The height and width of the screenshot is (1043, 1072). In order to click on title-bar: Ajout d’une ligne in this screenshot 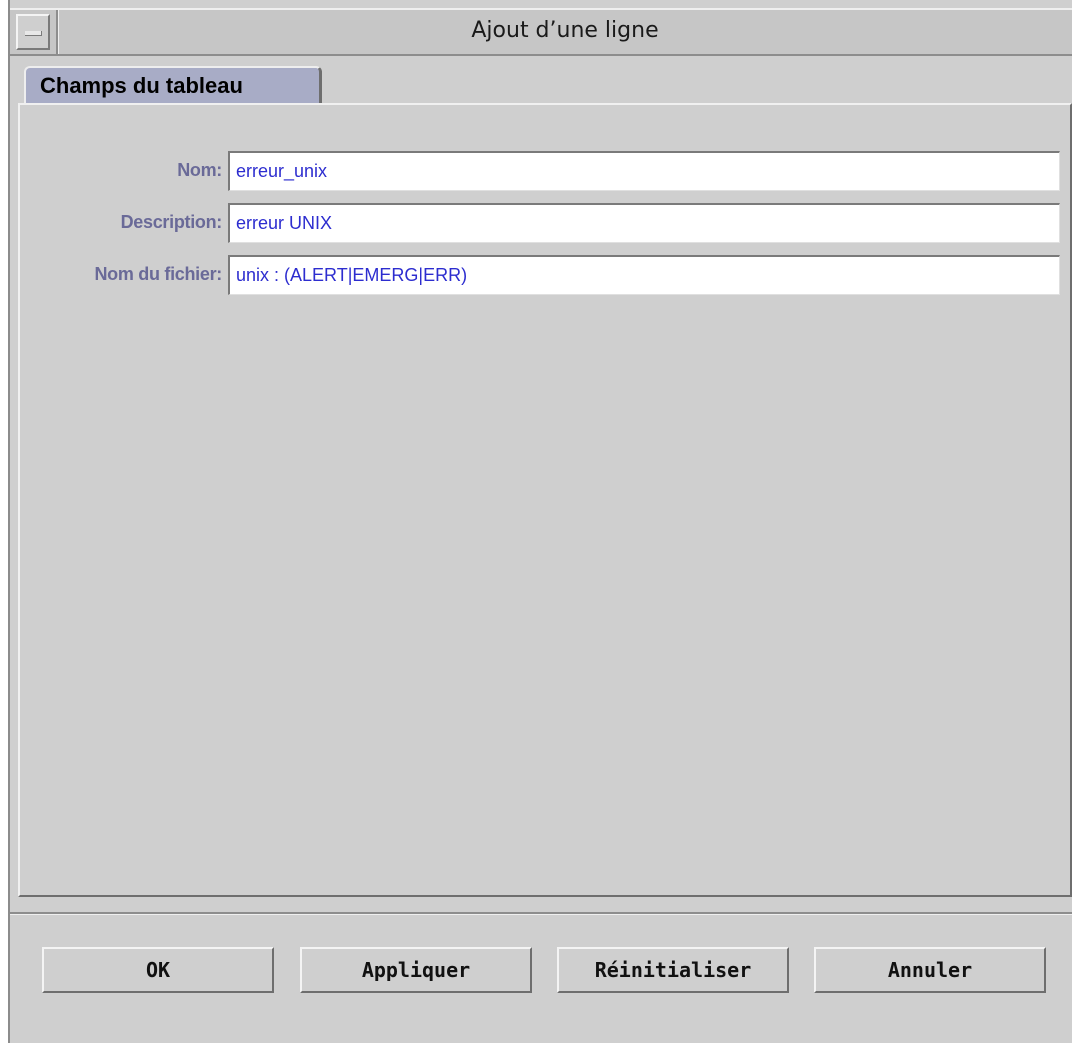, I will do `click(541, 32)`.